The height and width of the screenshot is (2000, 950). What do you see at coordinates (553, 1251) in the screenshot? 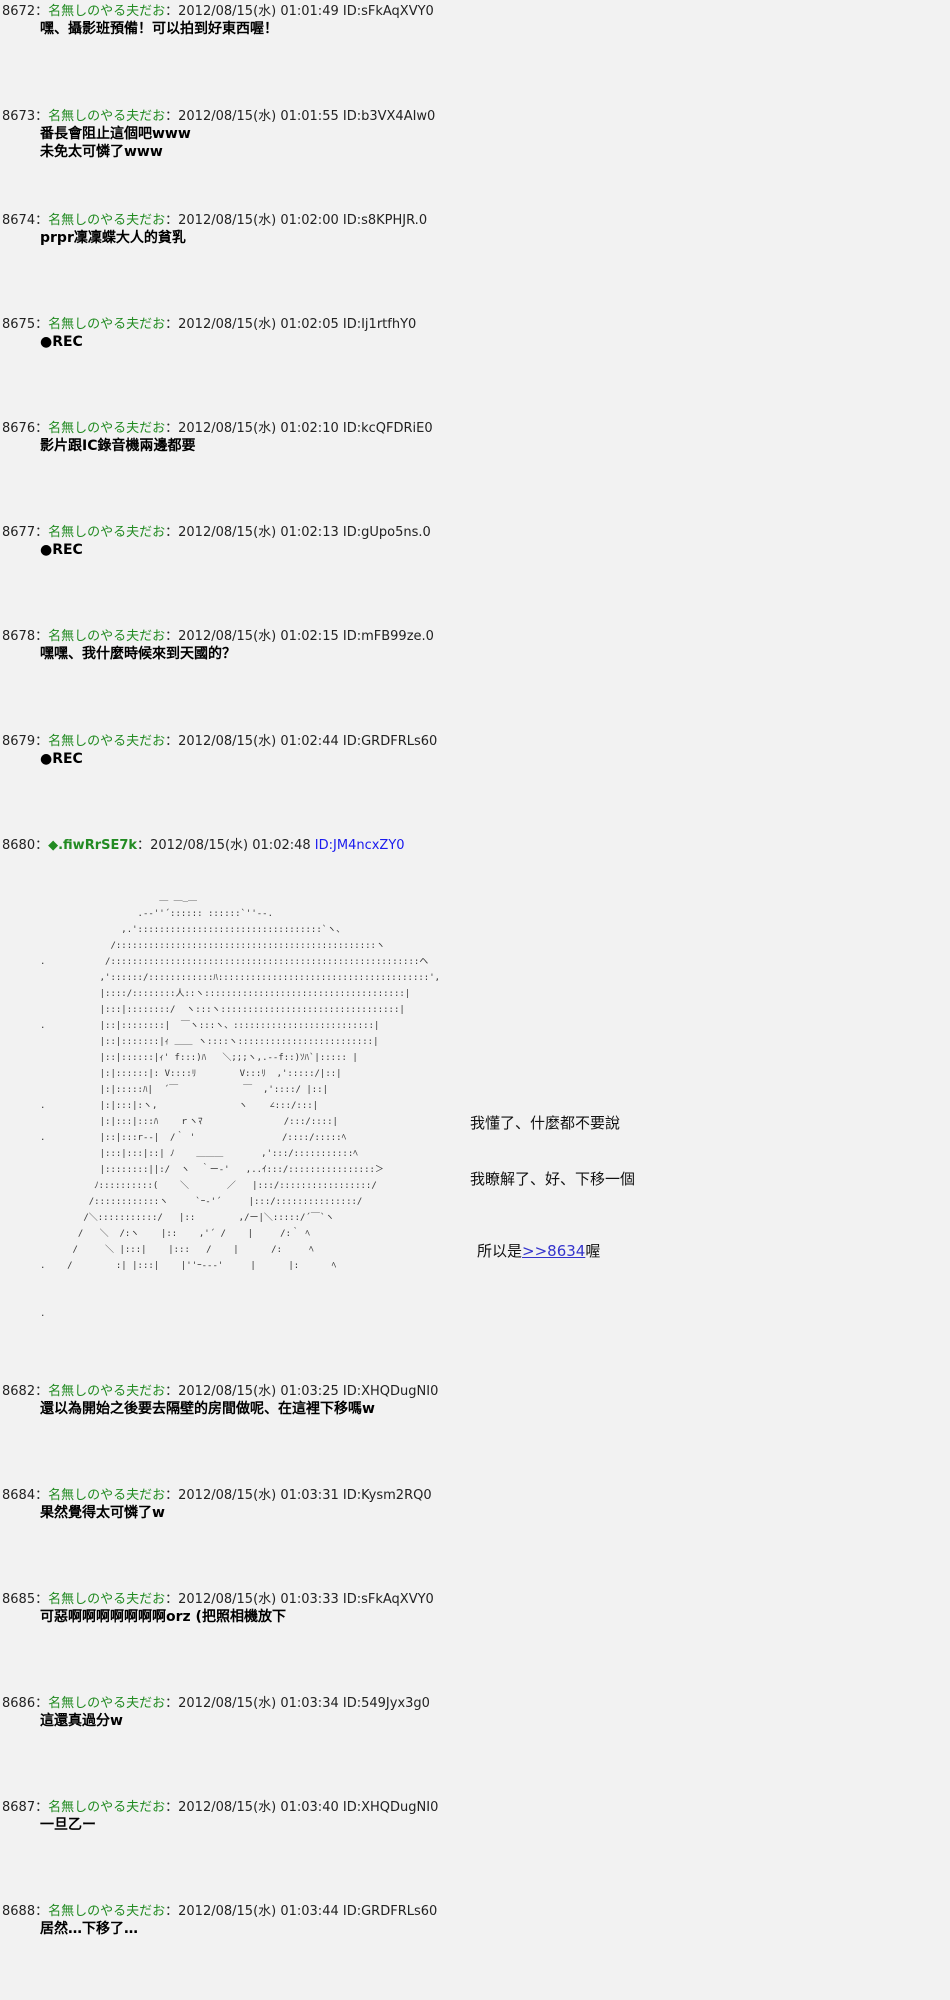
I see `reply-anchor-link: >>8634` at bounding box center [553, 1251].